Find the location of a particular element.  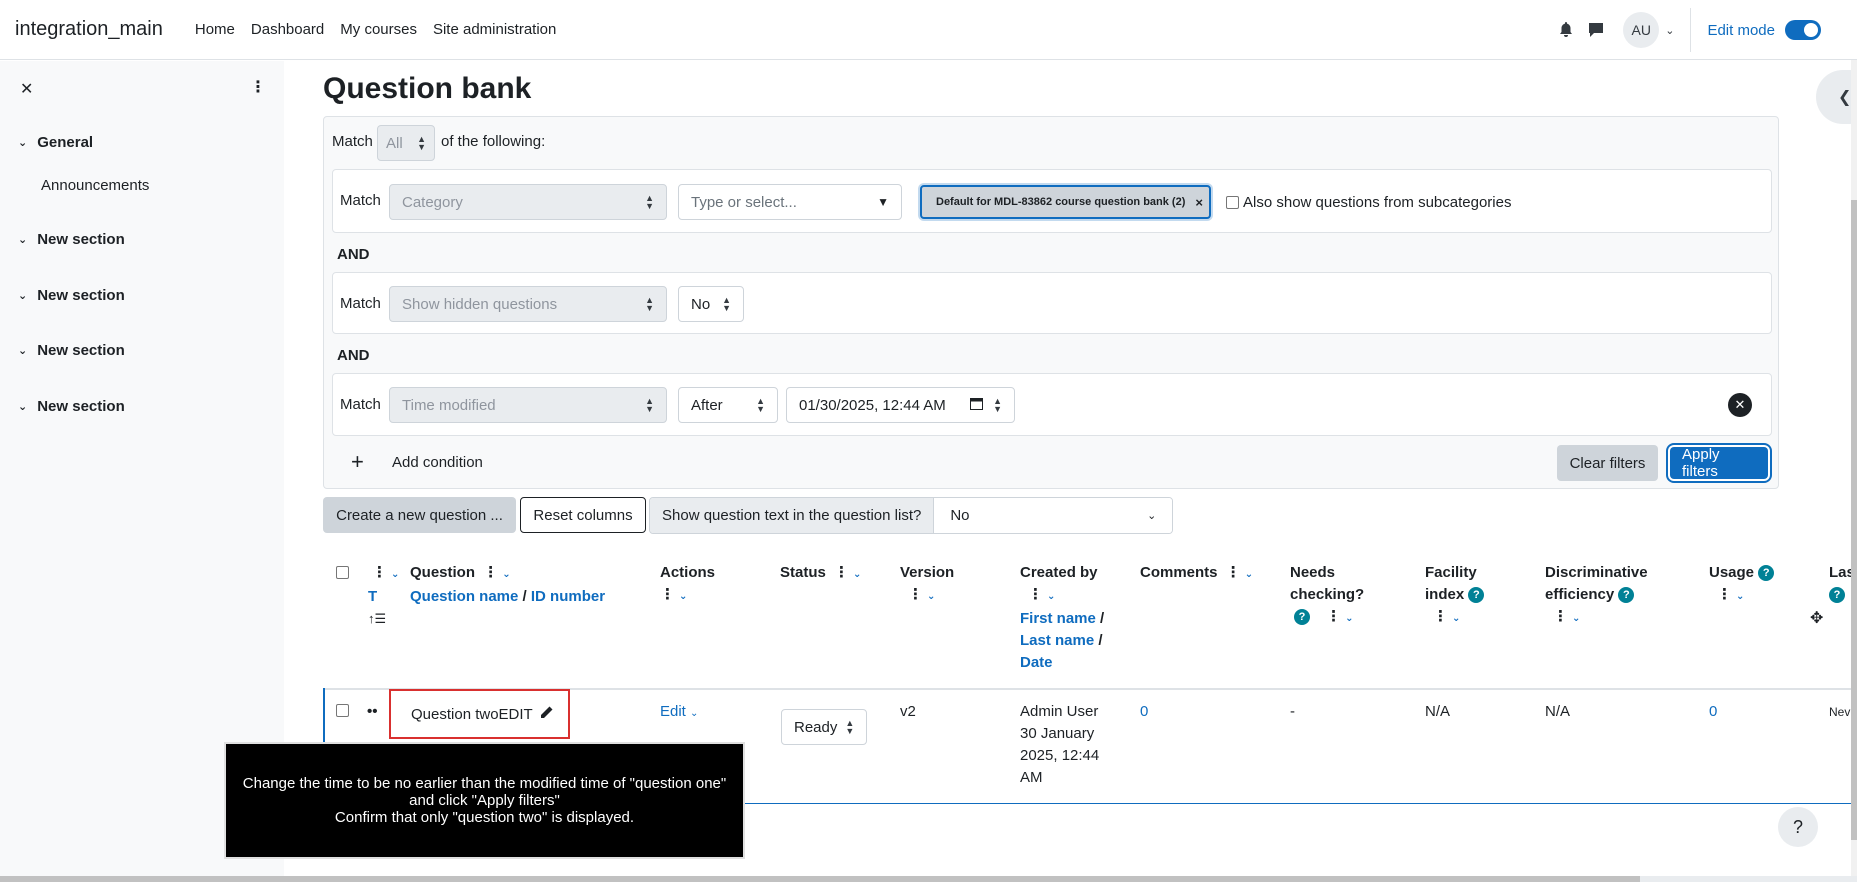

sort-first-name-link: First name is located at coordinates (1058, 618).